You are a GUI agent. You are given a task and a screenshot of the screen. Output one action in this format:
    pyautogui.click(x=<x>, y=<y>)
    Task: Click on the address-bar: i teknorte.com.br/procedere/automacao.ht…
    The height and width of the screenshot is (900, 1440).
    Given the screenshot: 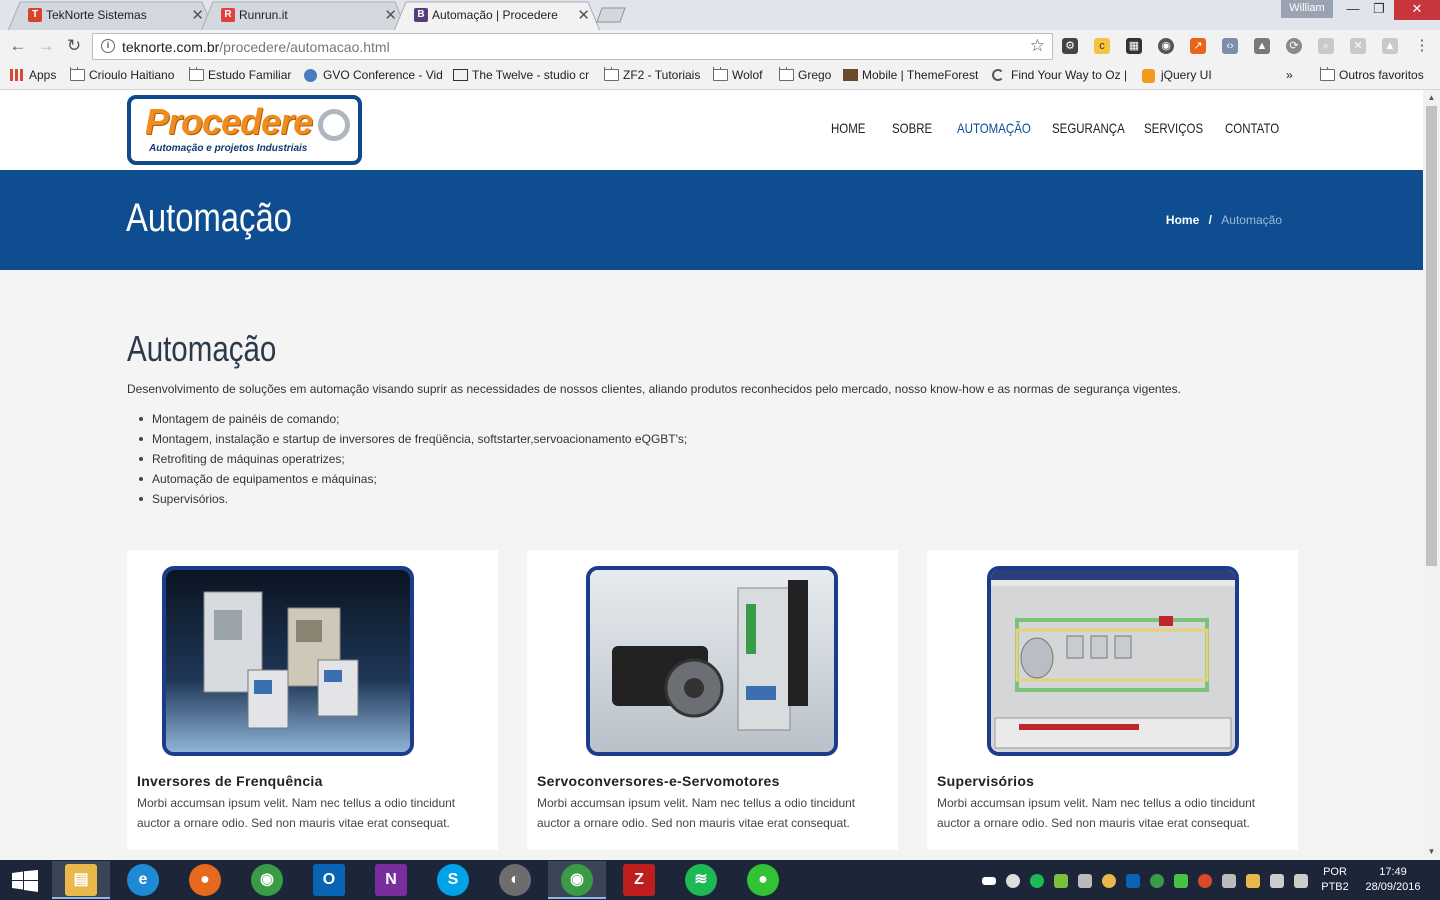 What is the action you would take?
    pyautogui.click(x=572, y=46)
    